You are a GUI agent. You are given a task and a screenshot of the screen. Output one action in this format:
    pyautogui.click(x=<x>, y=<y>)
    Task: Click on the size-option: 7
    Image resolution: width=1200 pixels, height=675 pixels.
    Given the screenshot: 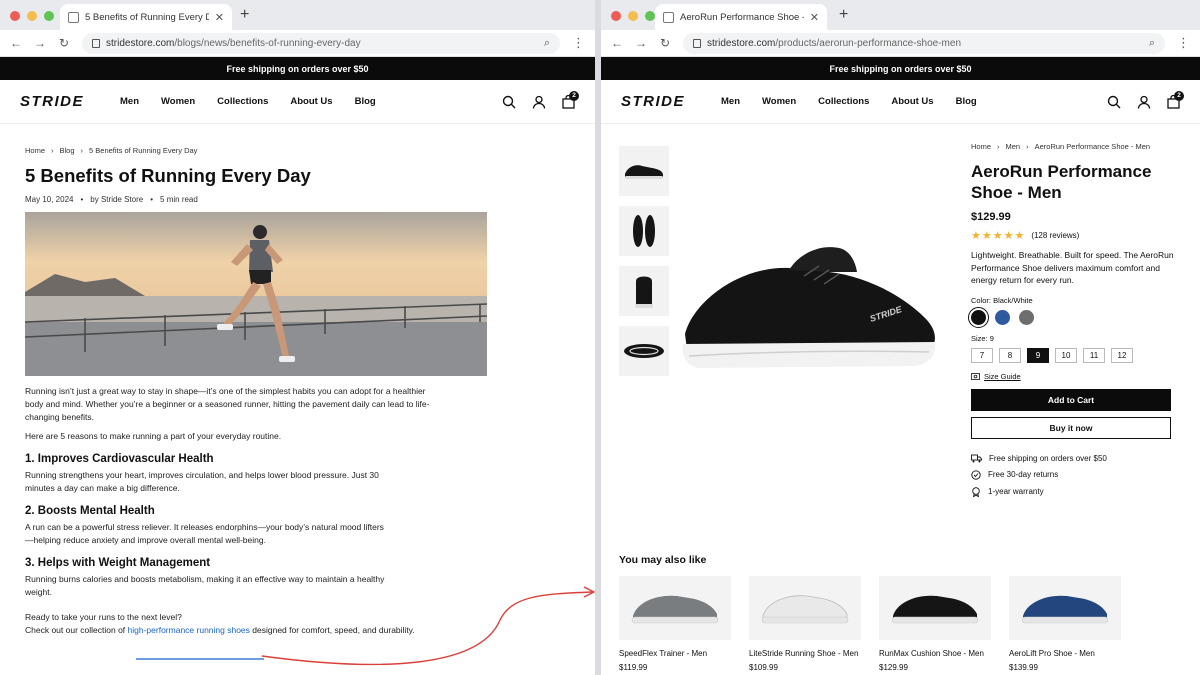 What is the action you would take?
    pyautogui.click(x=982, y=355)
    